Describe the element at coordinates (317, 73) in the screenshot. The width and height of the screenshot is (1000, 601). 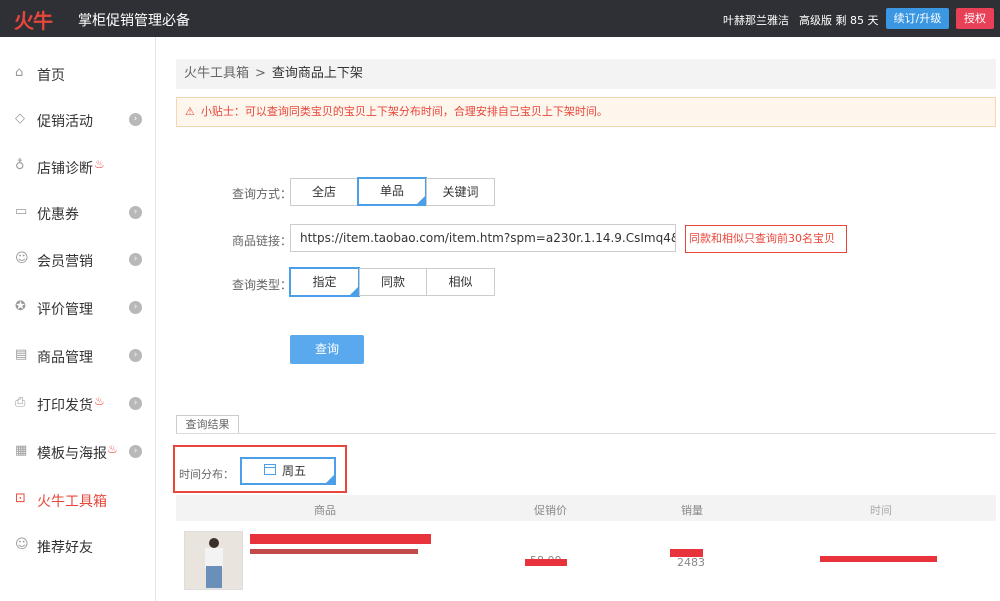
I see `page-title: 查询商品上下架` at that location.